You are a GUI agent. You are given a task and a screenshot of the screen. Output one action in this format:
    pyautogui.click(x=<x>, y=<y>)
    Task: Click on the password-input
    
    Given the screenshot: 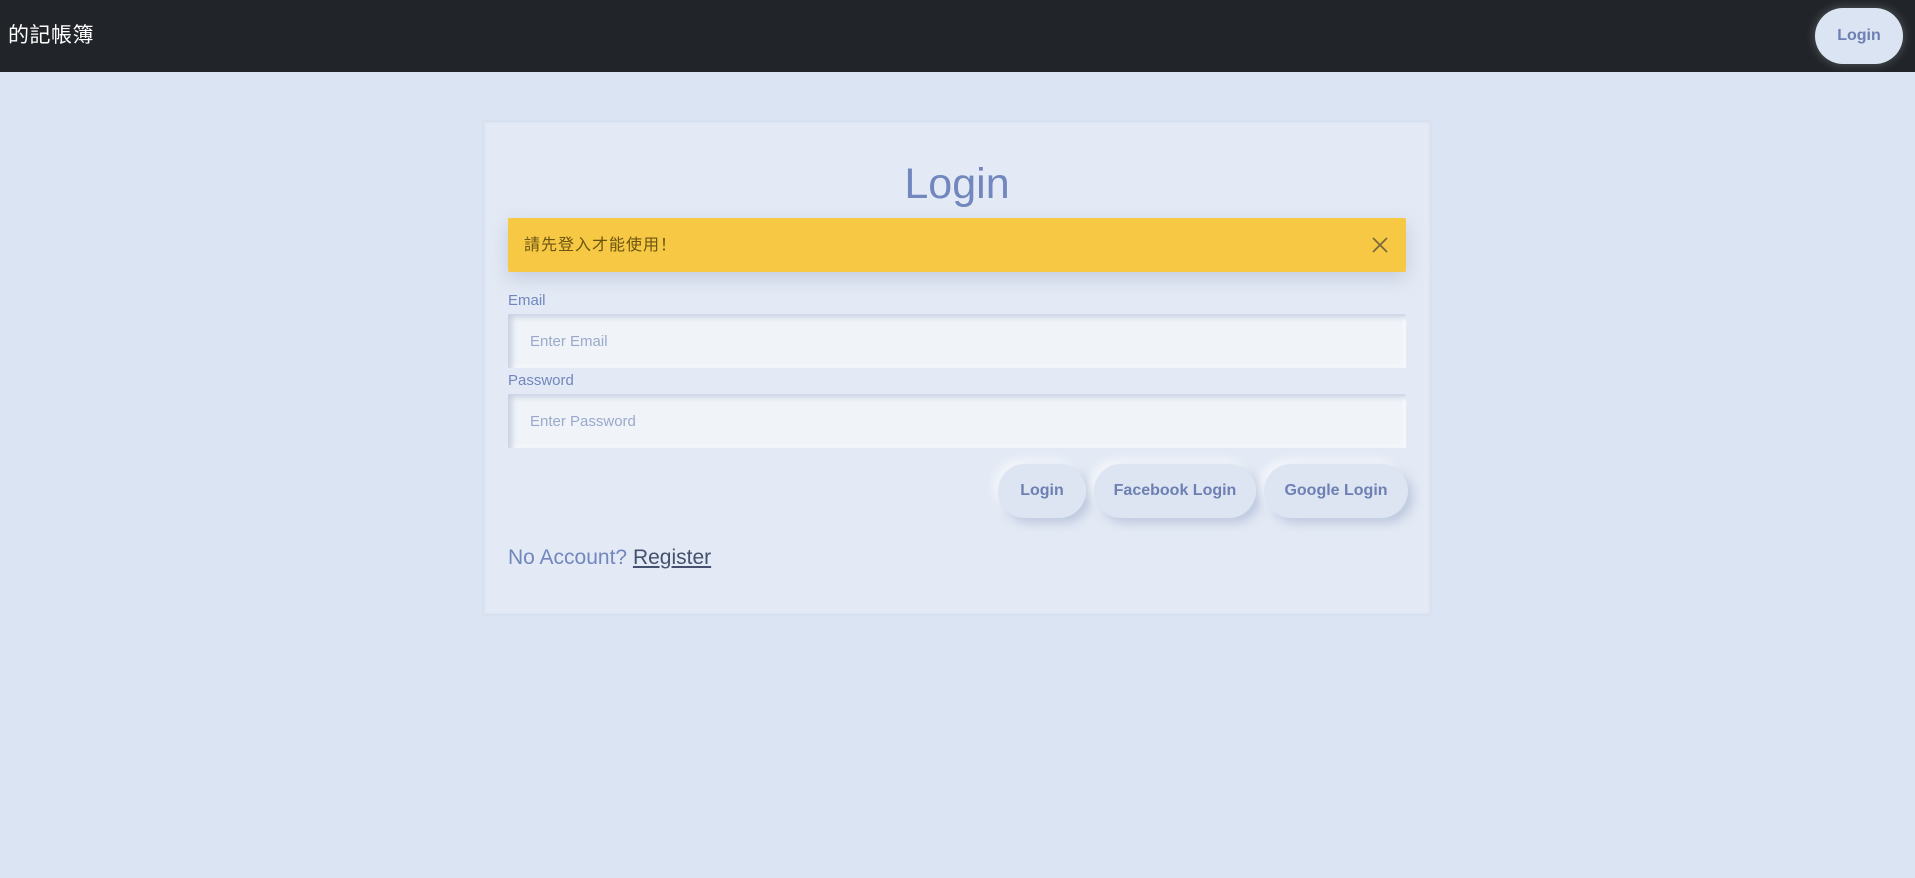 What is the action you would take?
    pyautogui.click(x=957, y=421)
    